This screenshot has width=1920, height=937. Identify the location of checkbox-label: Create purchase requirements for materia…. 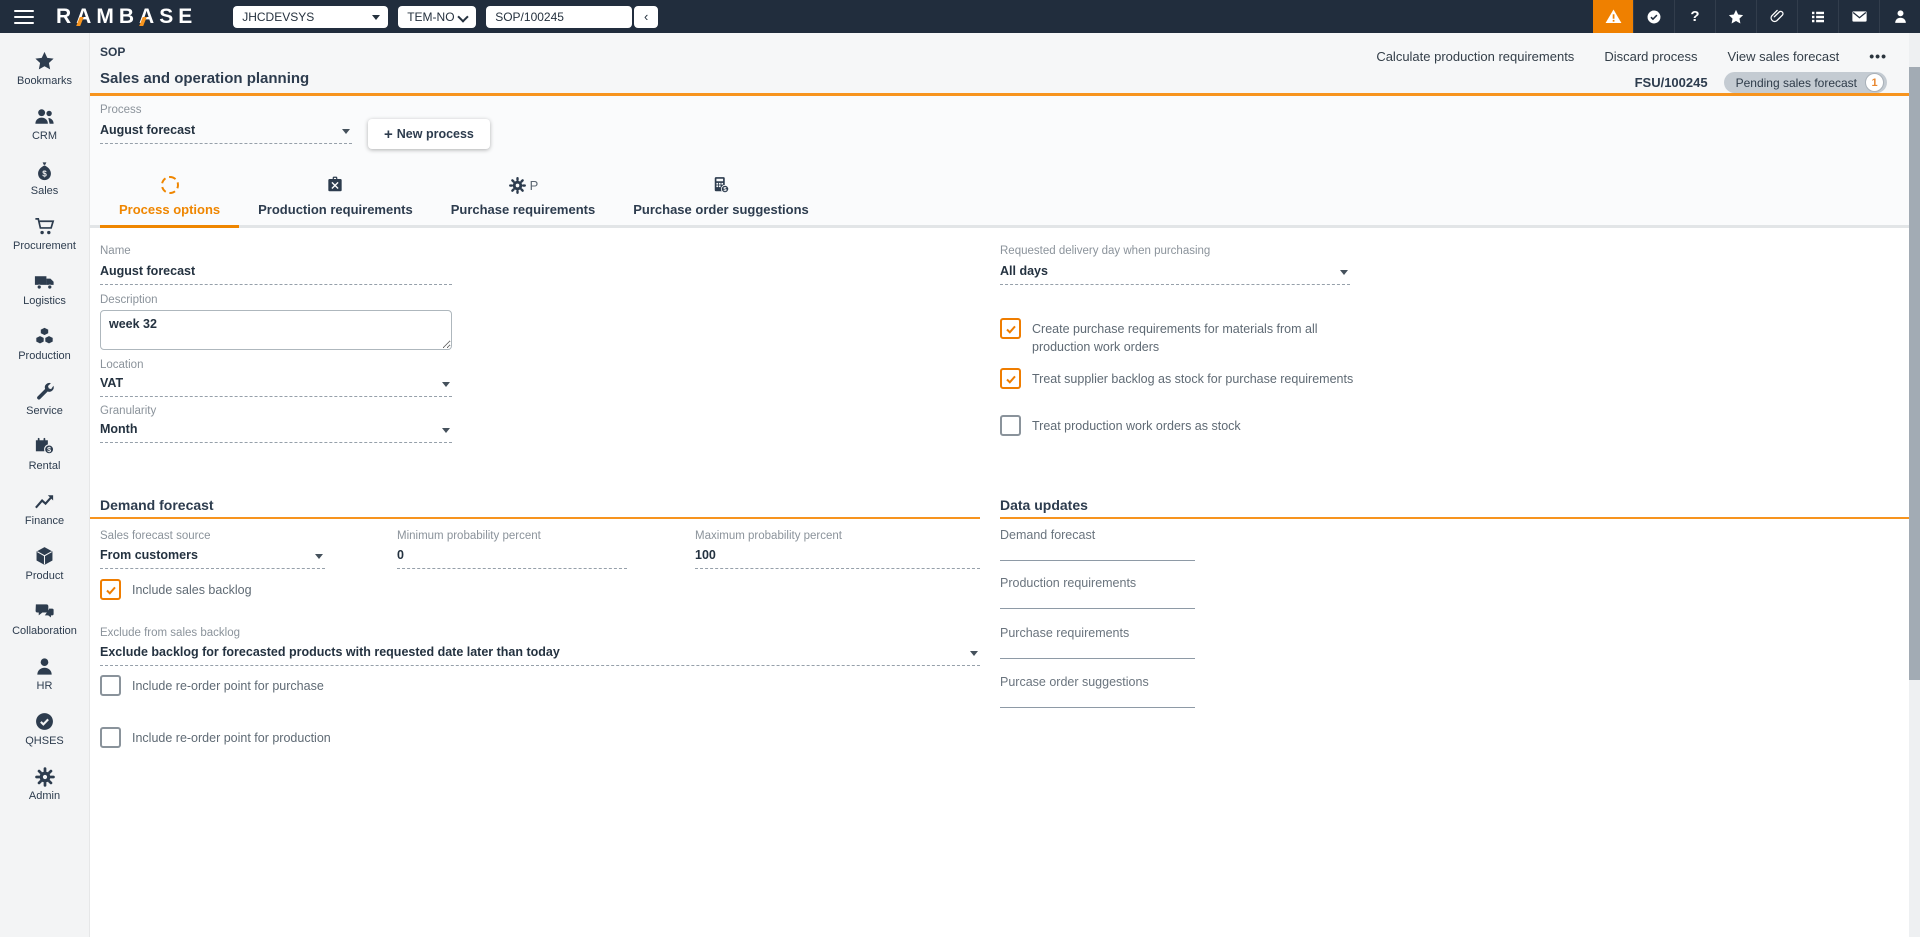
(1175, 338).